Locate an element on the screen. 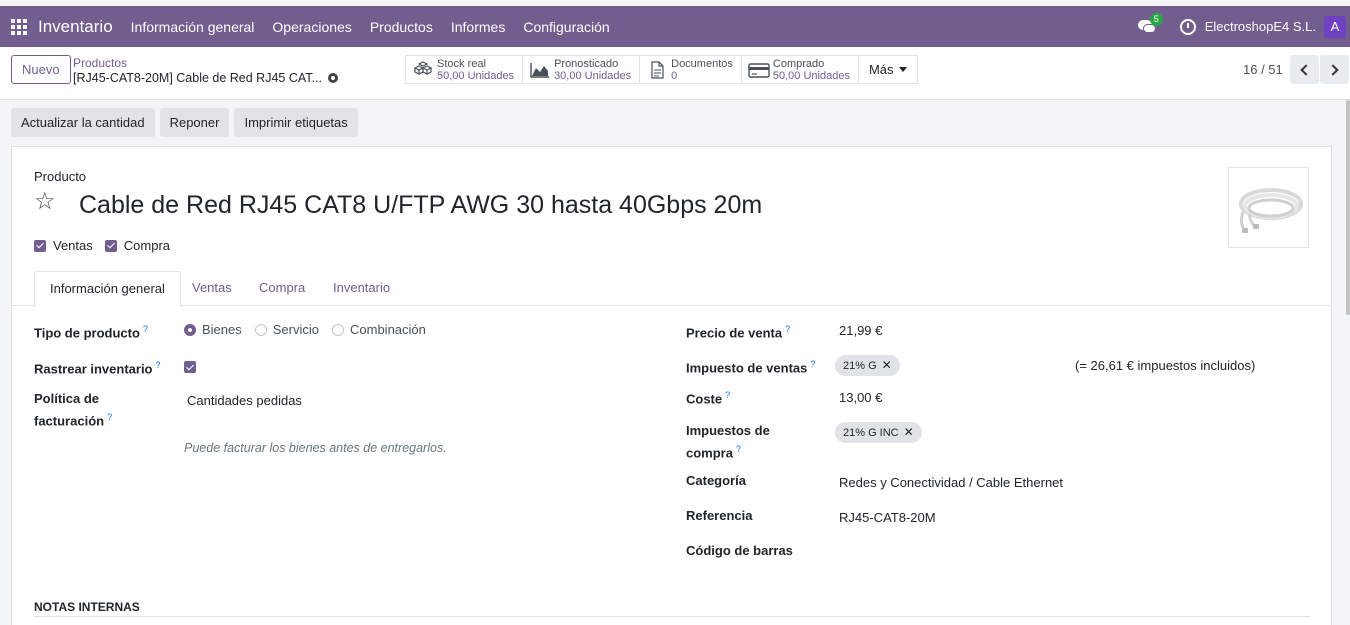 The width and height of the screenshot is (1350, 625). new-button: Nuevo is located at coordinates (41, 69).